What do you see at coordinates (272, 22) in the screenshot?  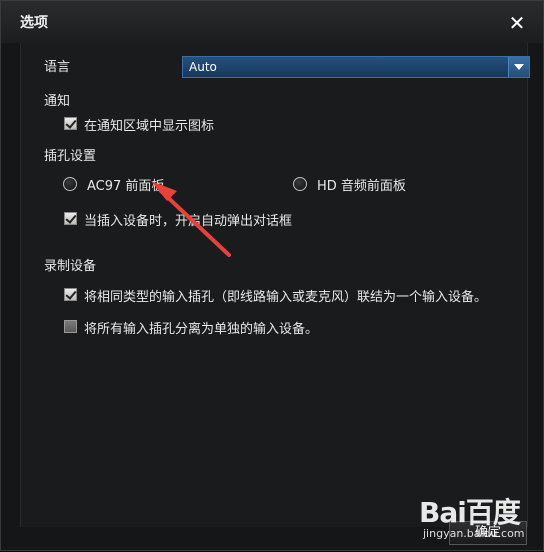 I see `title-bar: 选项 ✕` at bounding box center [272, 22].